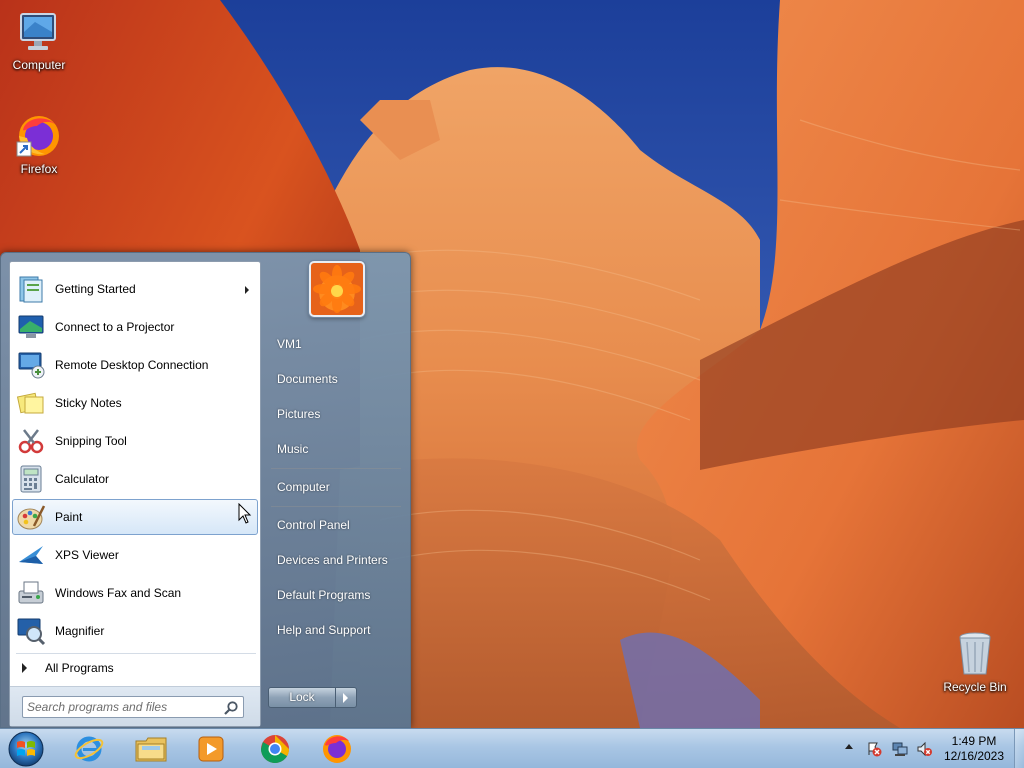  Describe the element at coordinates (135, 441) in the screenshot. I see `program-snipping-tool: Snipping Tool` at that location.